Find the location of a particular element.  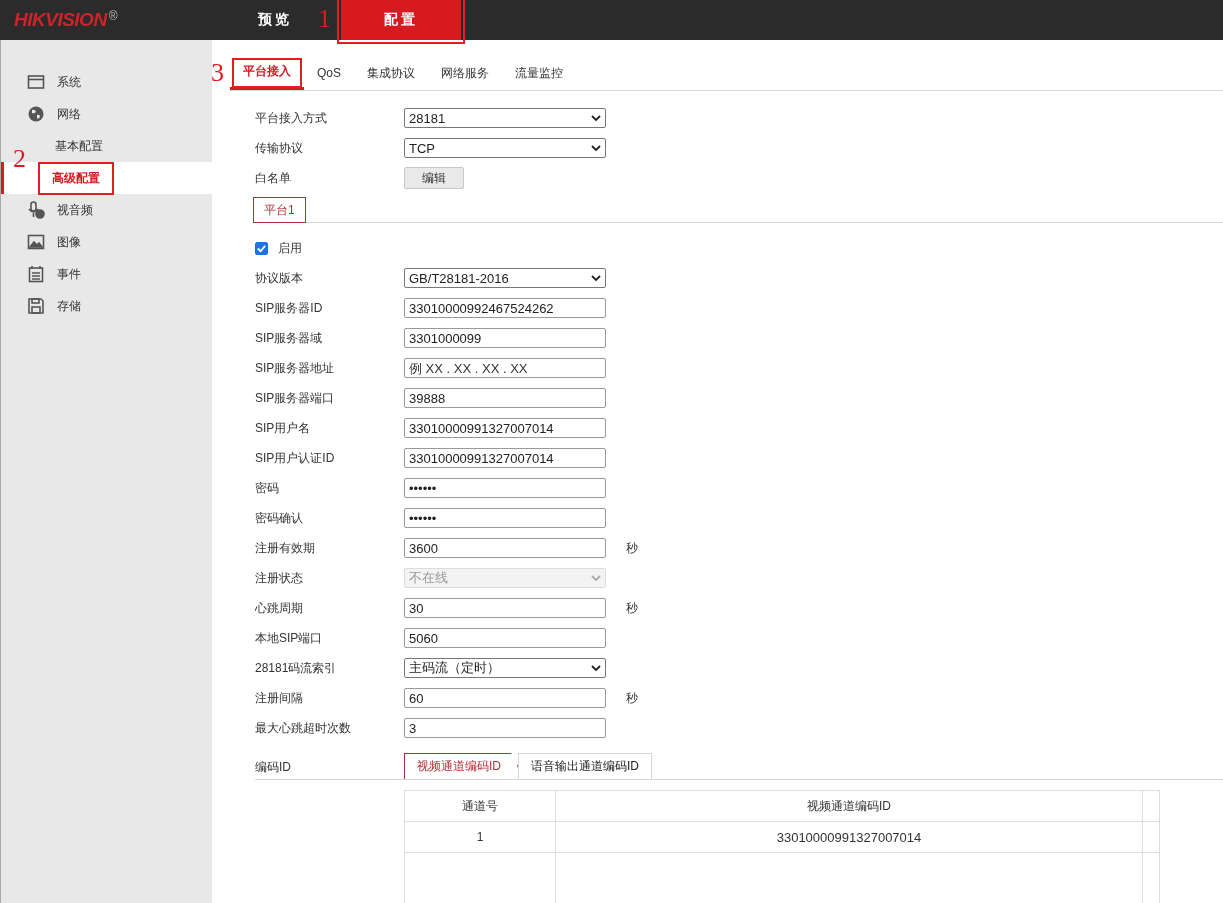

input-field: 3600 is located at coordinates (505, 548).